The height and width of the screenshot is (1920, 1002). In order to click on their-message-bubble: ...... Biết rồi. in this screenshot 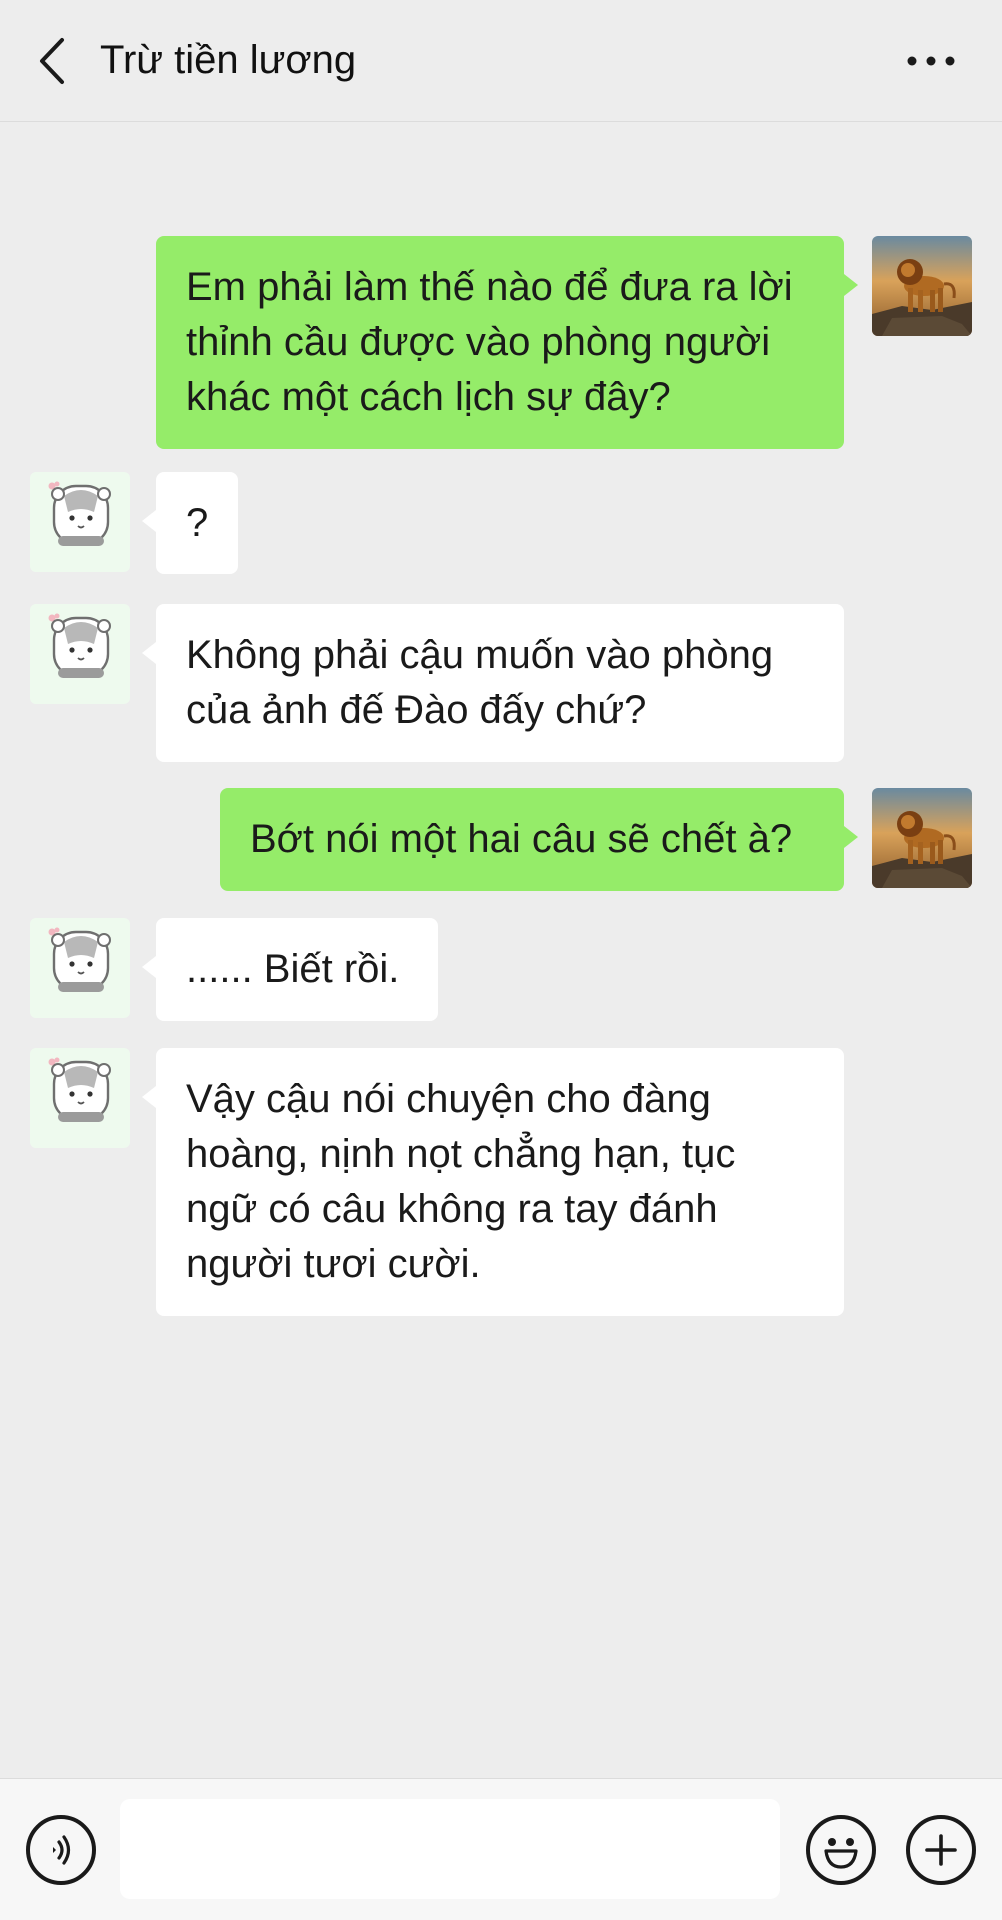, I will do `click(290, 969)`.